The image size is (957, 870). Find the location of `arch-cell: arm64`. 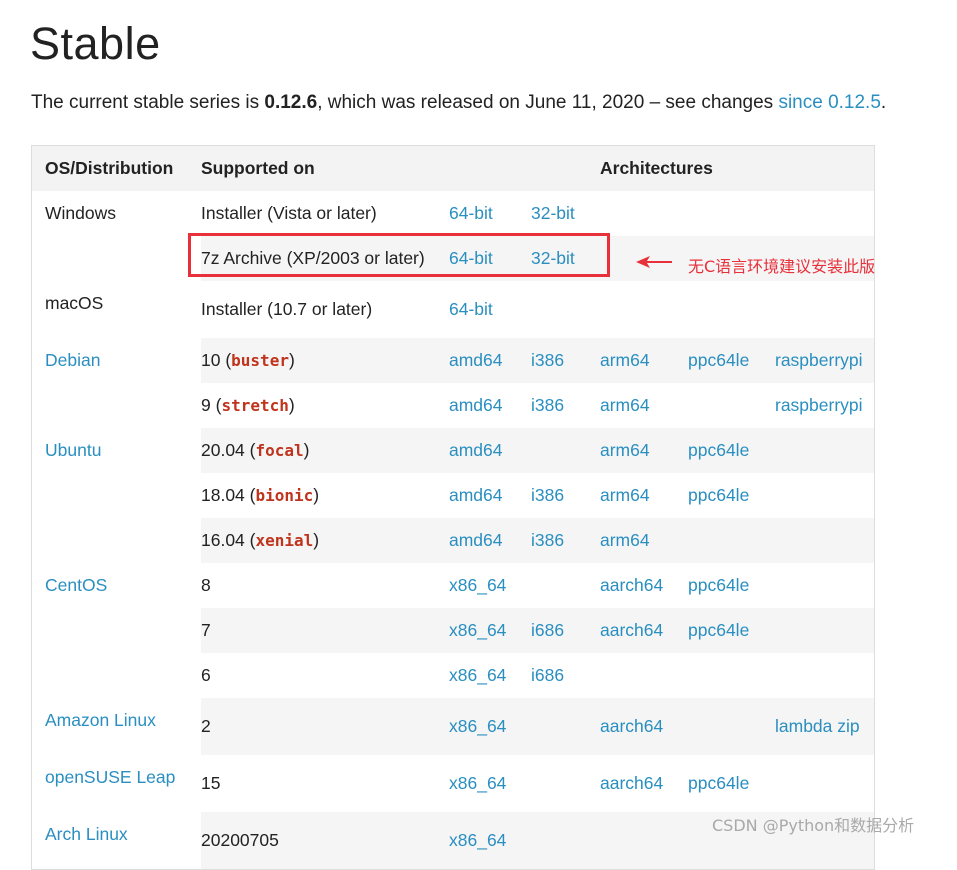

arch-cell: arm64 is located at coordinates (644, 405).